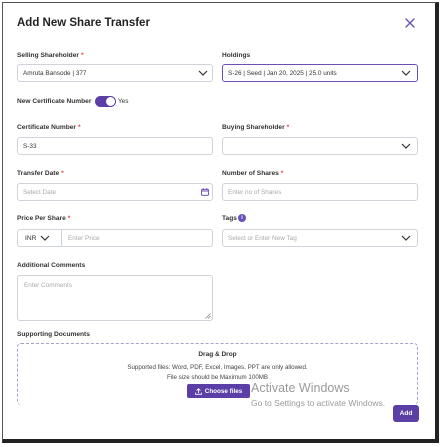  What do you see at coordinates (256, 127) in the screenshot?
I see `buying-shareholder-label: Buying Shareholder *` at bounding box center [256, 127].